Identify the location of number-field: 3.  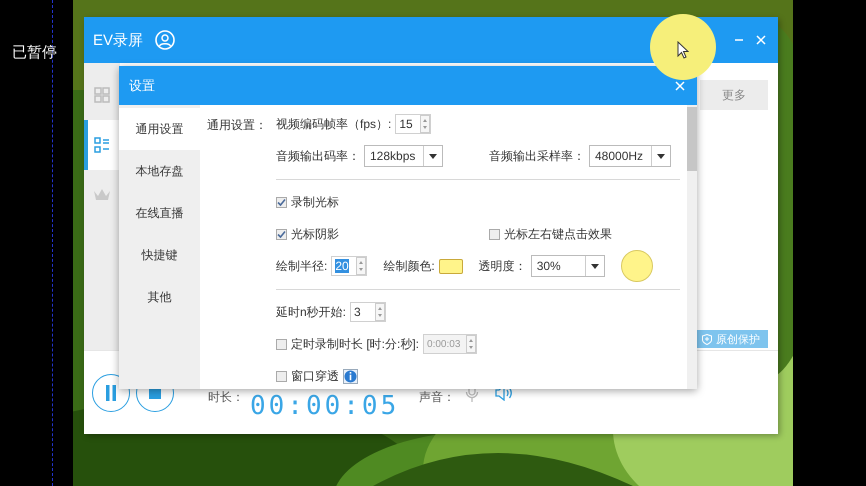
(368, 312).